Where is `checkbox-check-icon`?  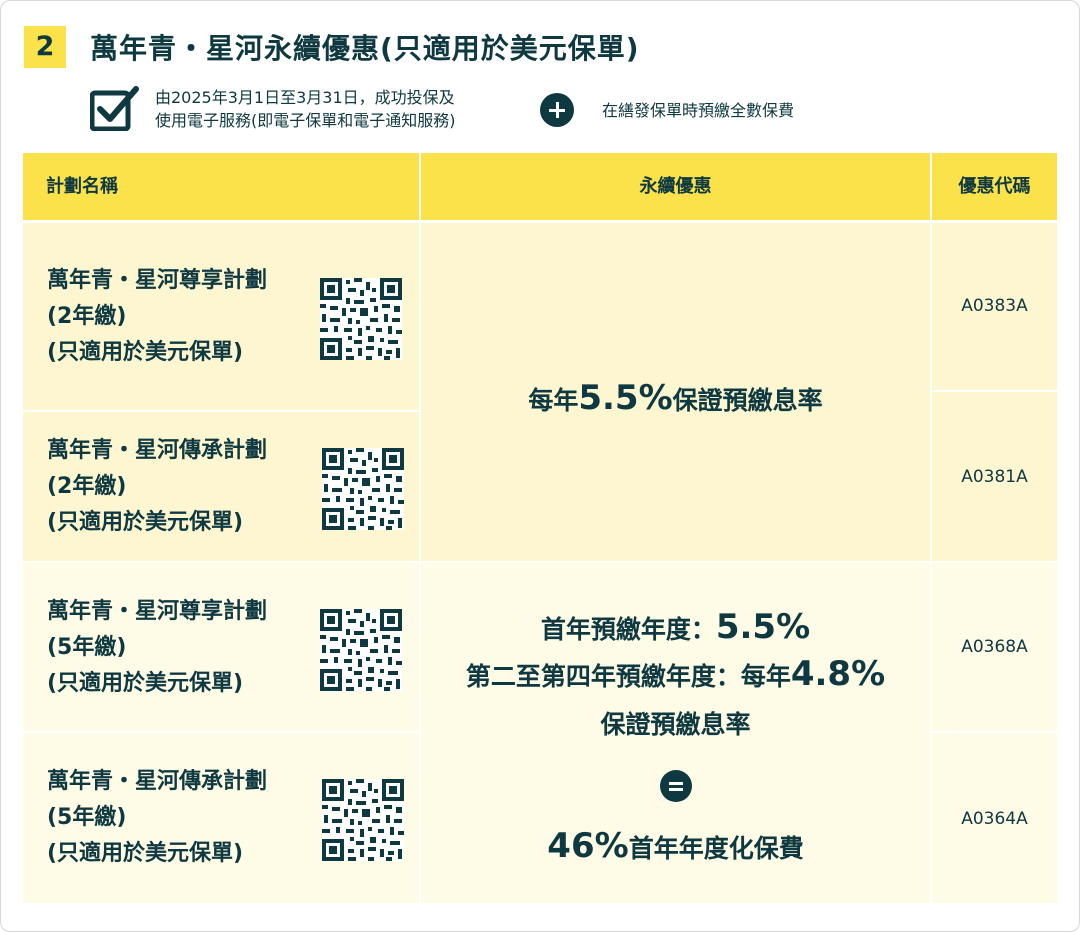 checkbox-check-icon is located at coordinates (114, 108).